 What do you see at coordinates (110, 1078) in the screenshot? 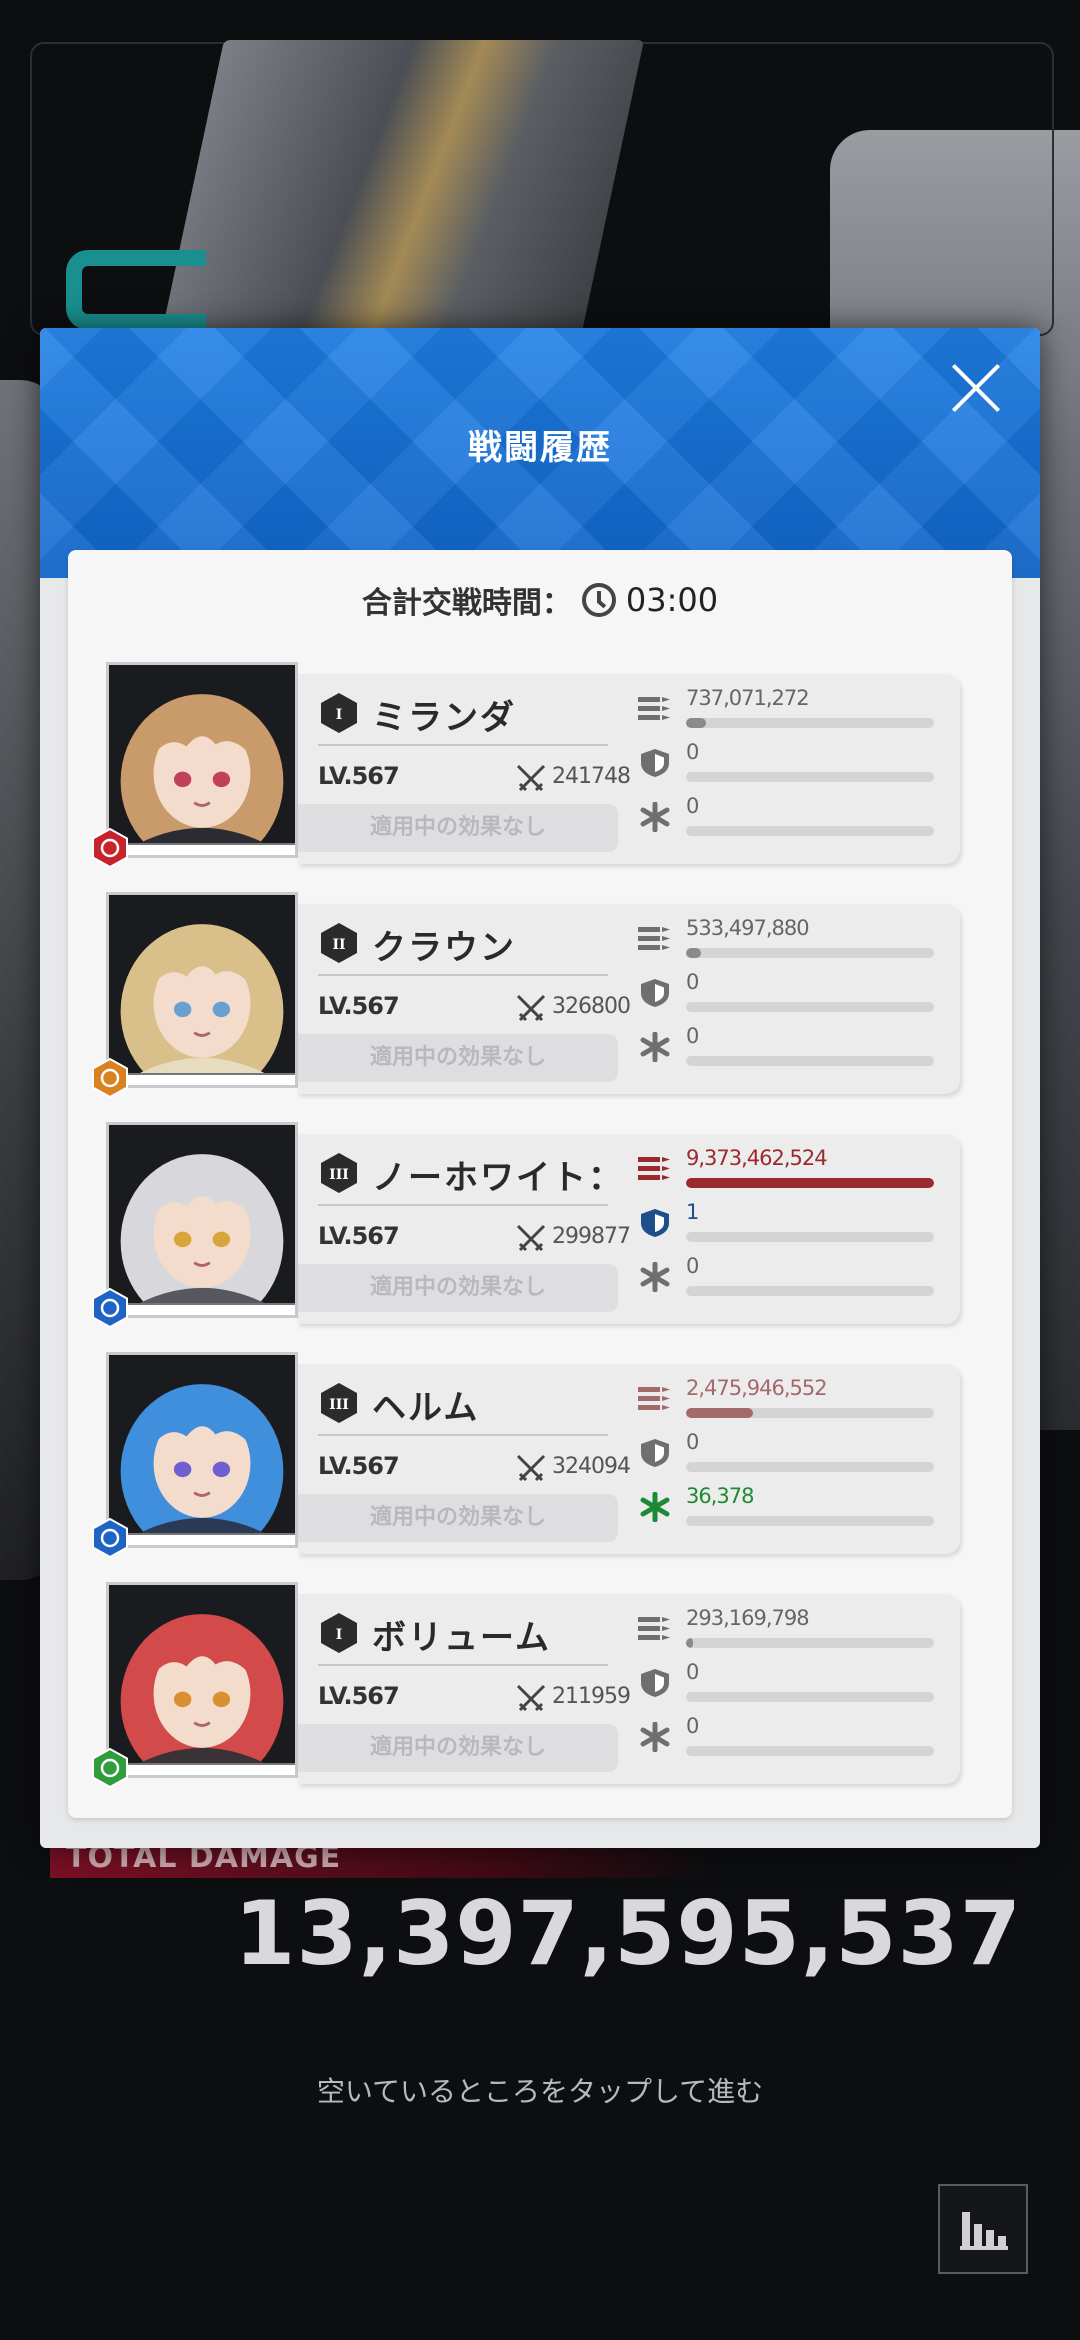
I see `iron-element-icon` at bounding box center [110, 1078].